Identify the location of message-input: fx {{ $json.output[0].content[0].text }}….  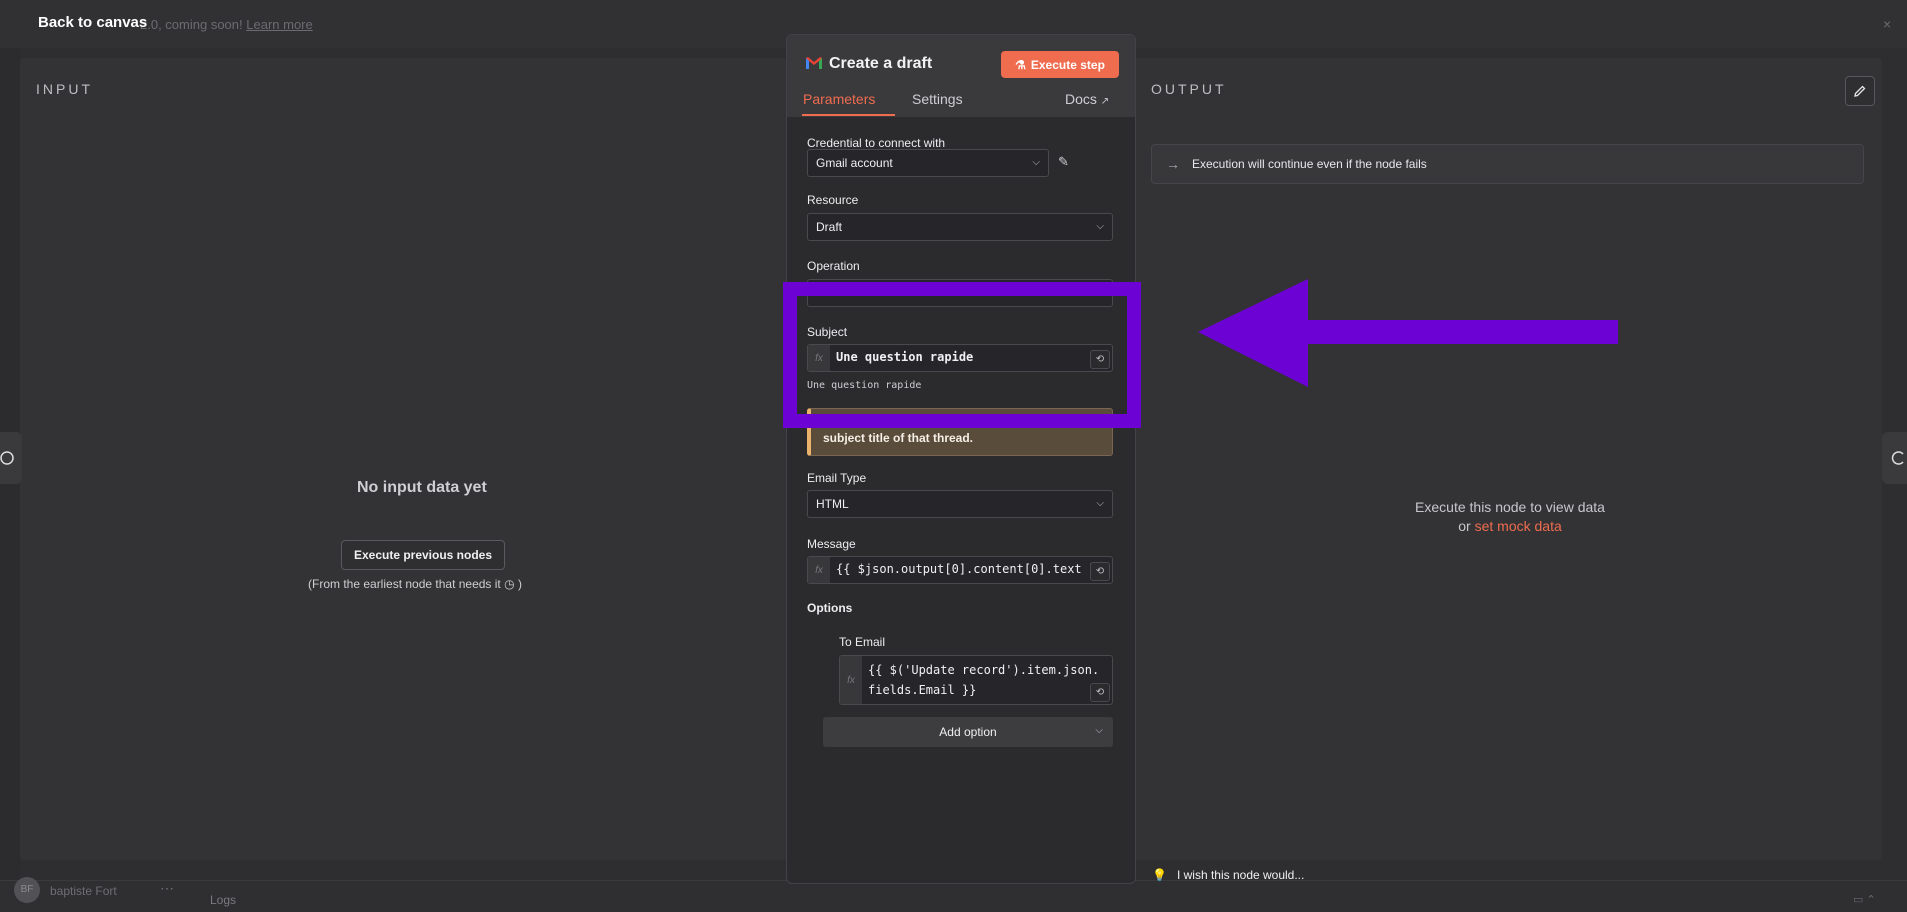
(960, 570).